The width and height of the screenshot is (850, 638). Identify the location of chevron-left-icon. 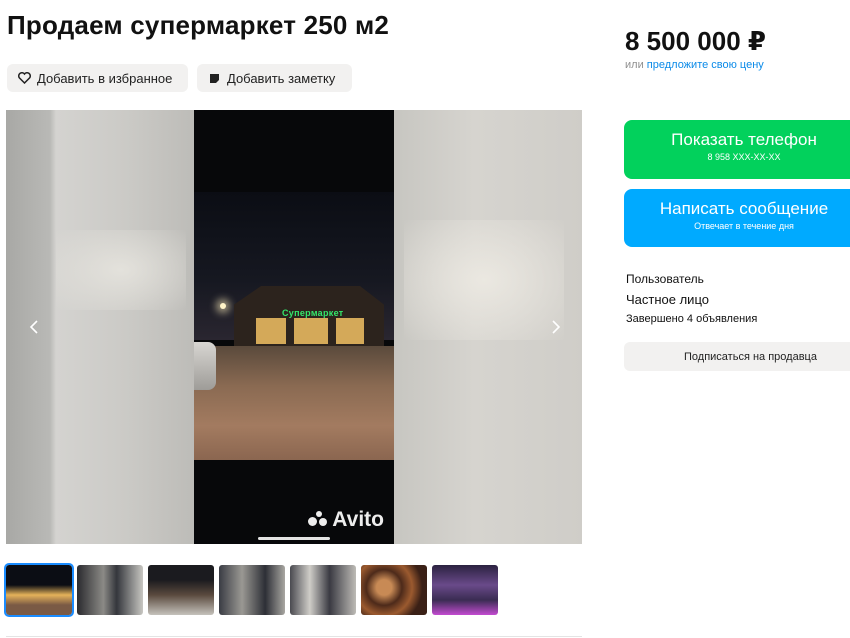
(33, 327).